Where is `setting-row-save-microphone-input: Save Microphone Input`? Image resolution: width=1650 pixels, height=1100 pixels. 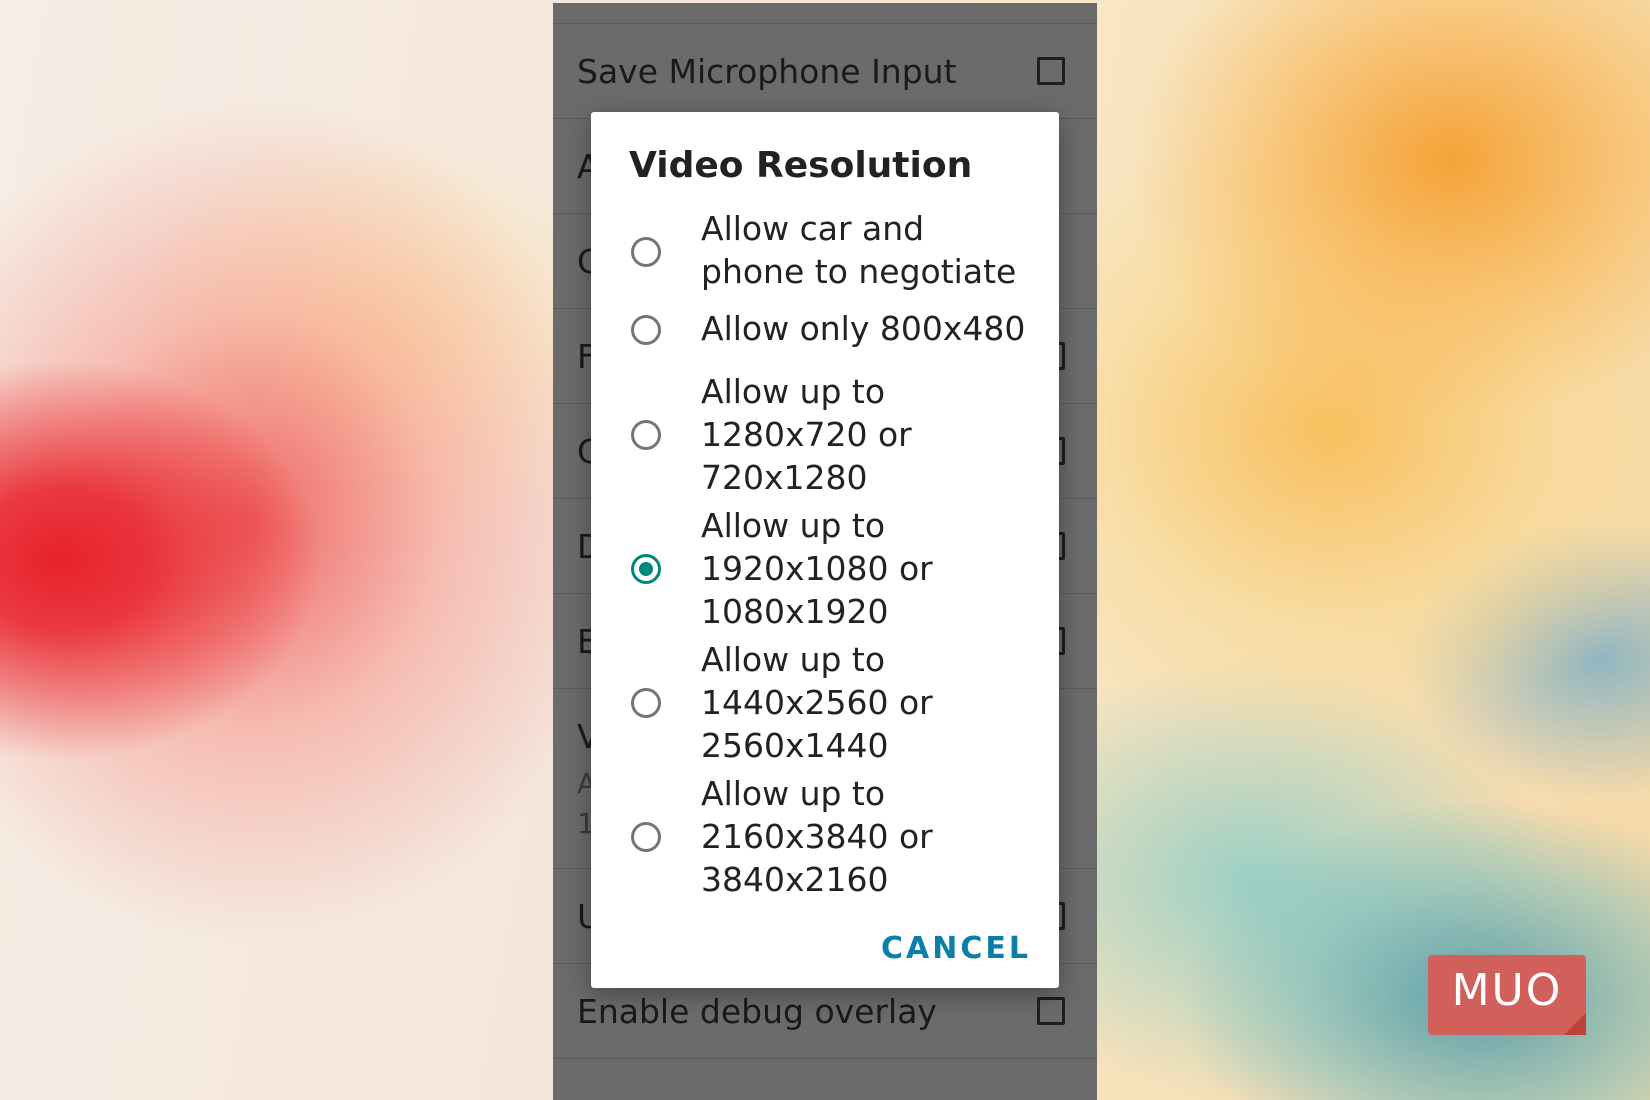
setting-row-save-microphone-input: Save Microphone Input is located at coordinates (825, 71).